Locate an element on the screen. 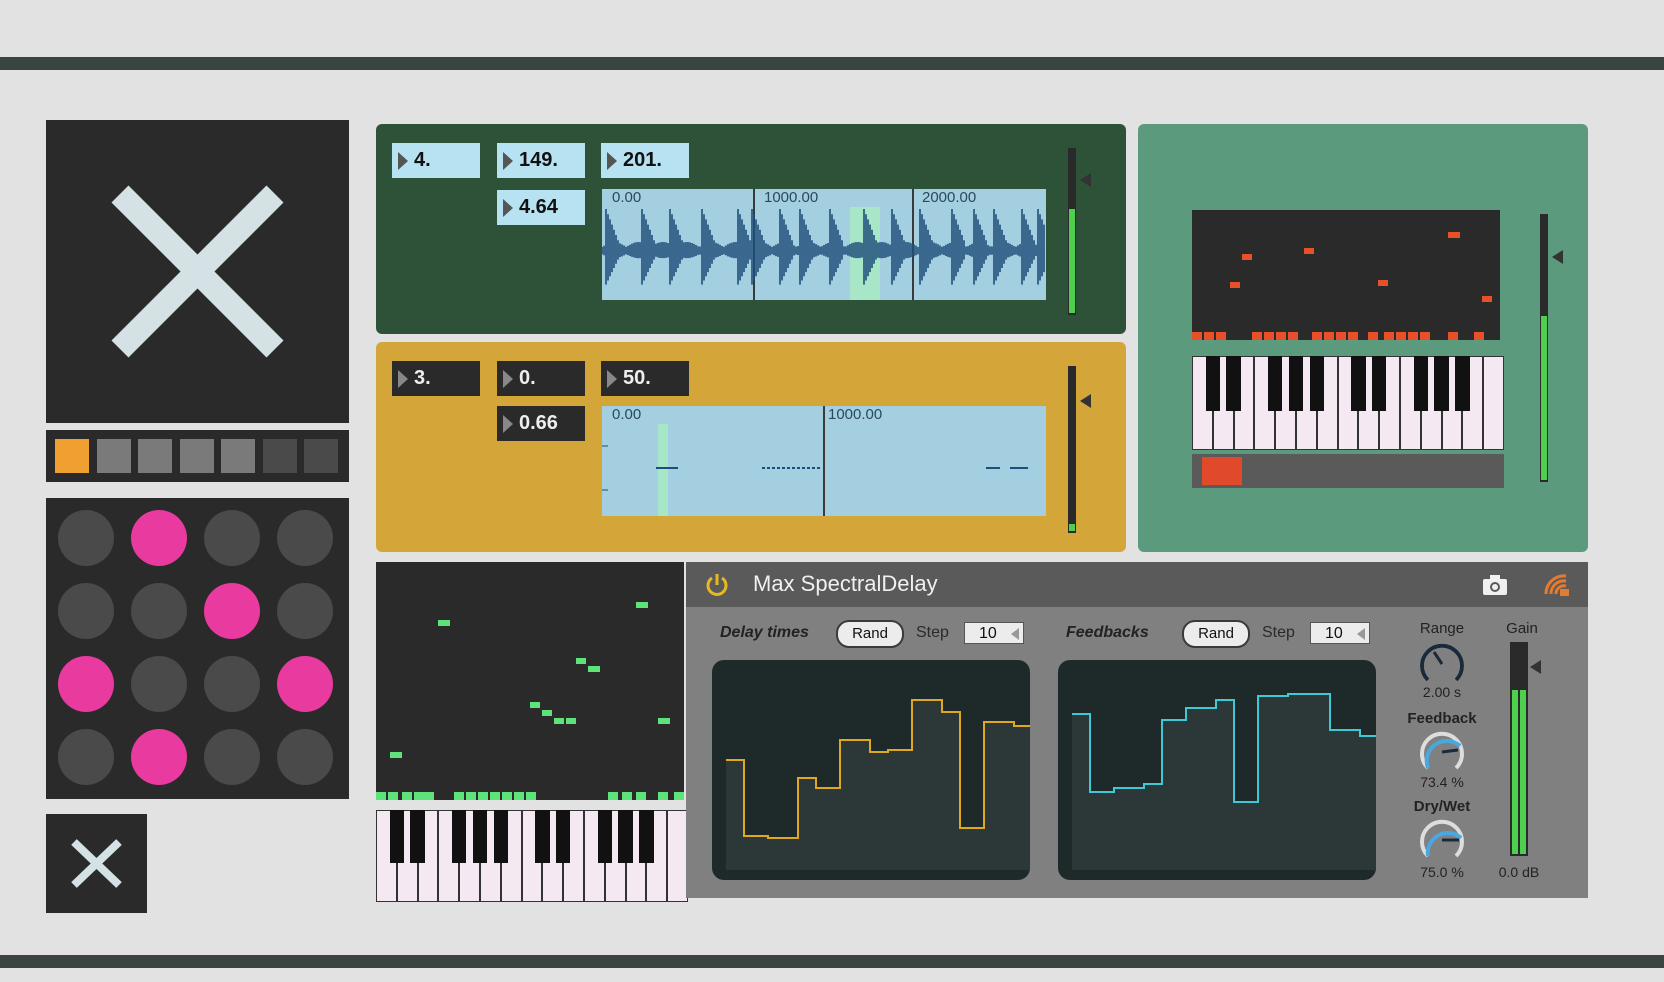  waveform-display: 0.00 1000.00 is located at coordinates (824, 461).